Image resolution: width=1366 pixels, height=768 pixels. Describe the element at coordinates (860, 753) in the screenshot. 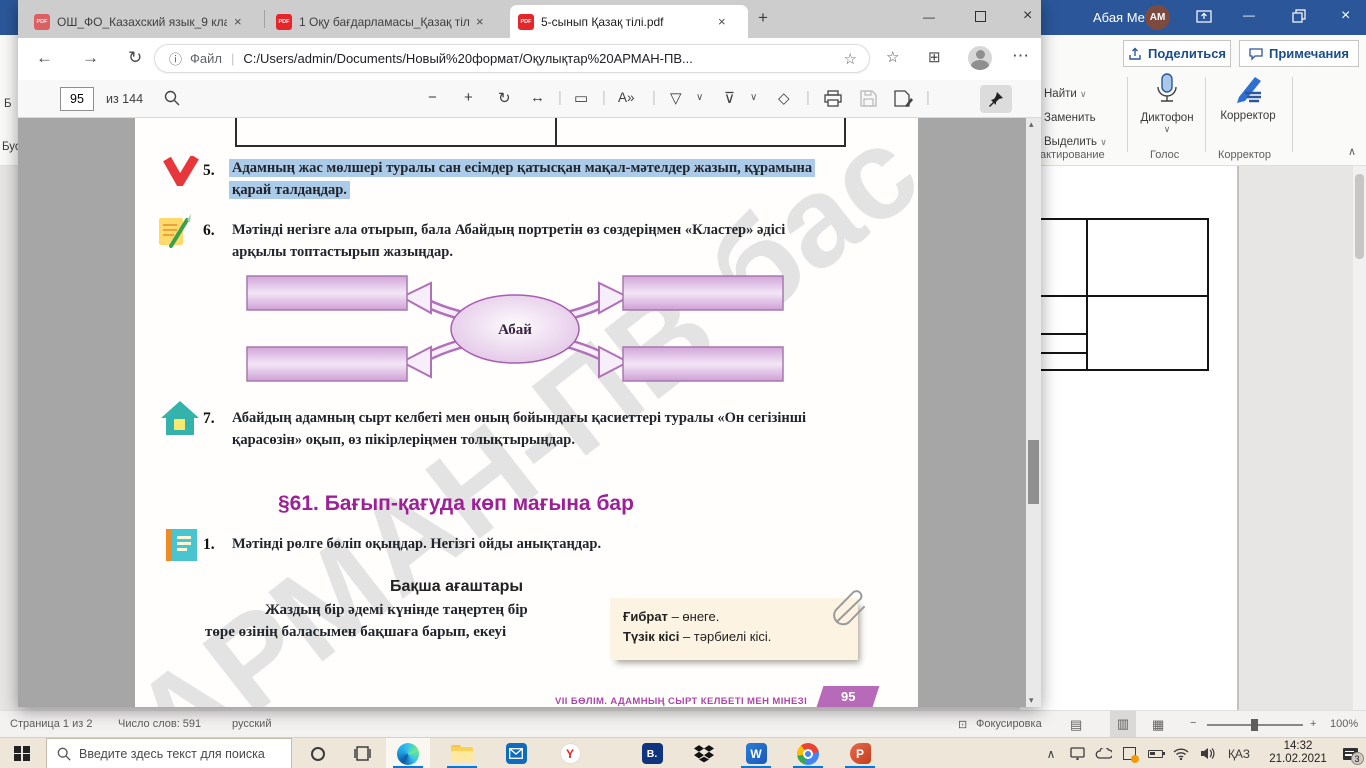

I see `taskbar-powerpoint-icon: P` at that location.